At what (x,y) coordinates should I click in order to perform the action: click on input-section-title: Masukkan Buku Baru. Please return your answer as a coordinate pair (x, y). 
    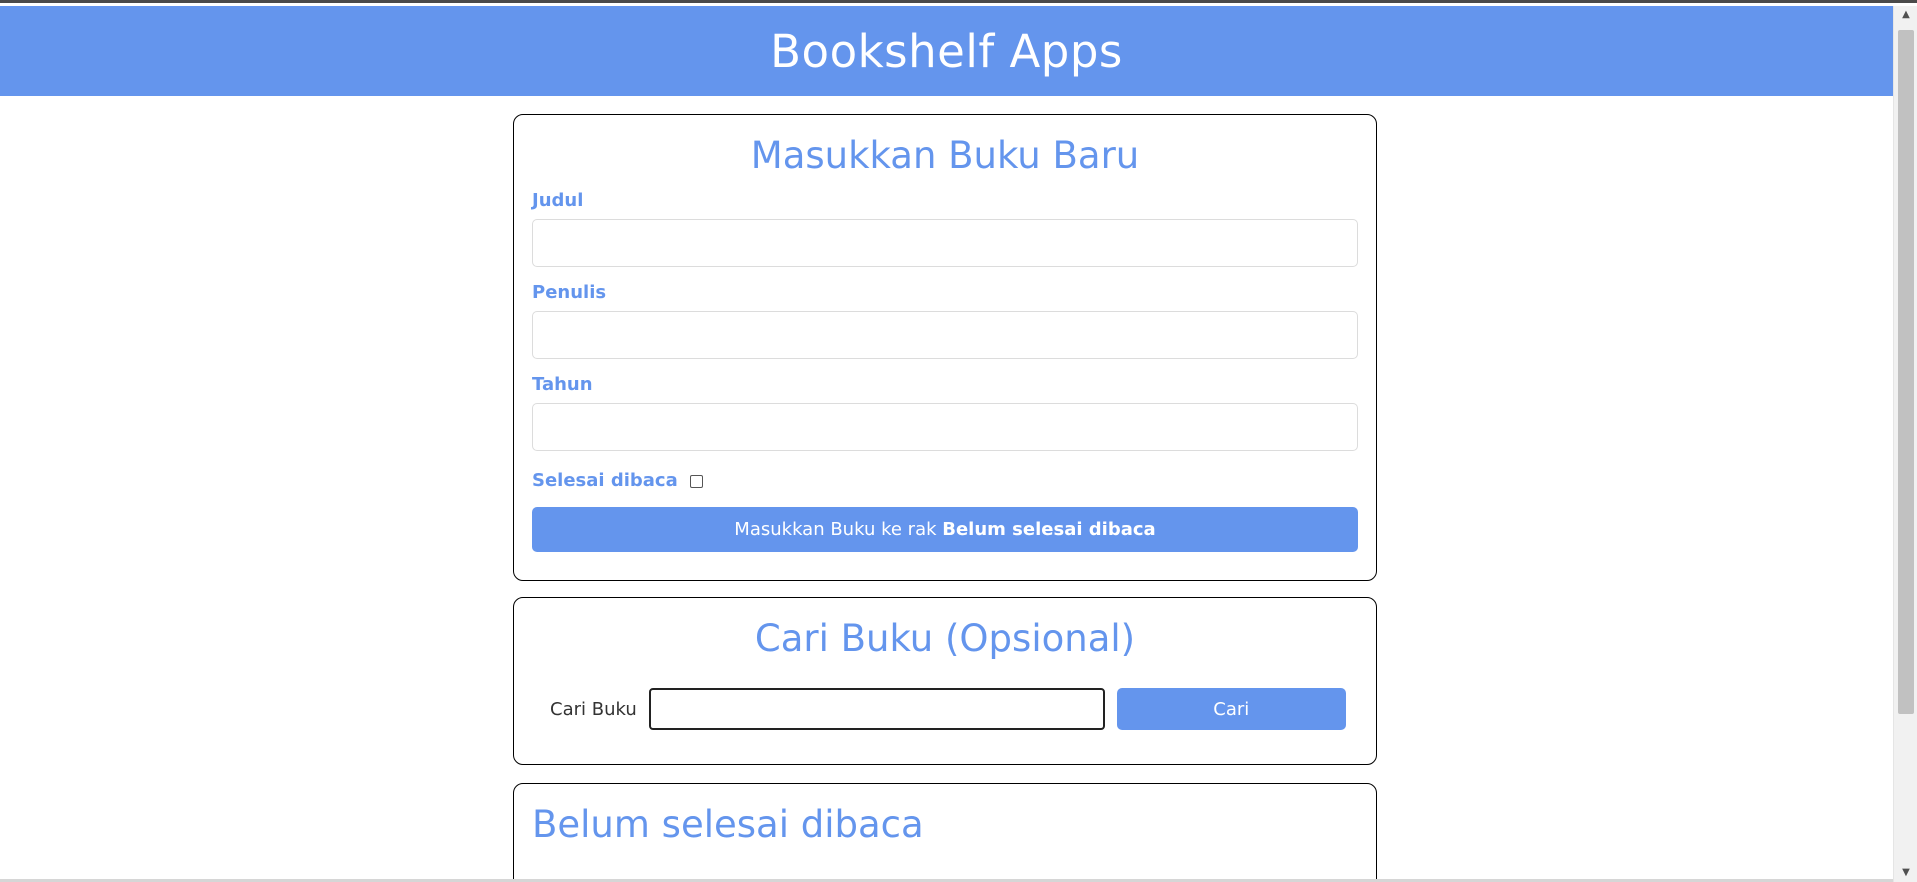
    Looking at the image, I should click on (945, 155).